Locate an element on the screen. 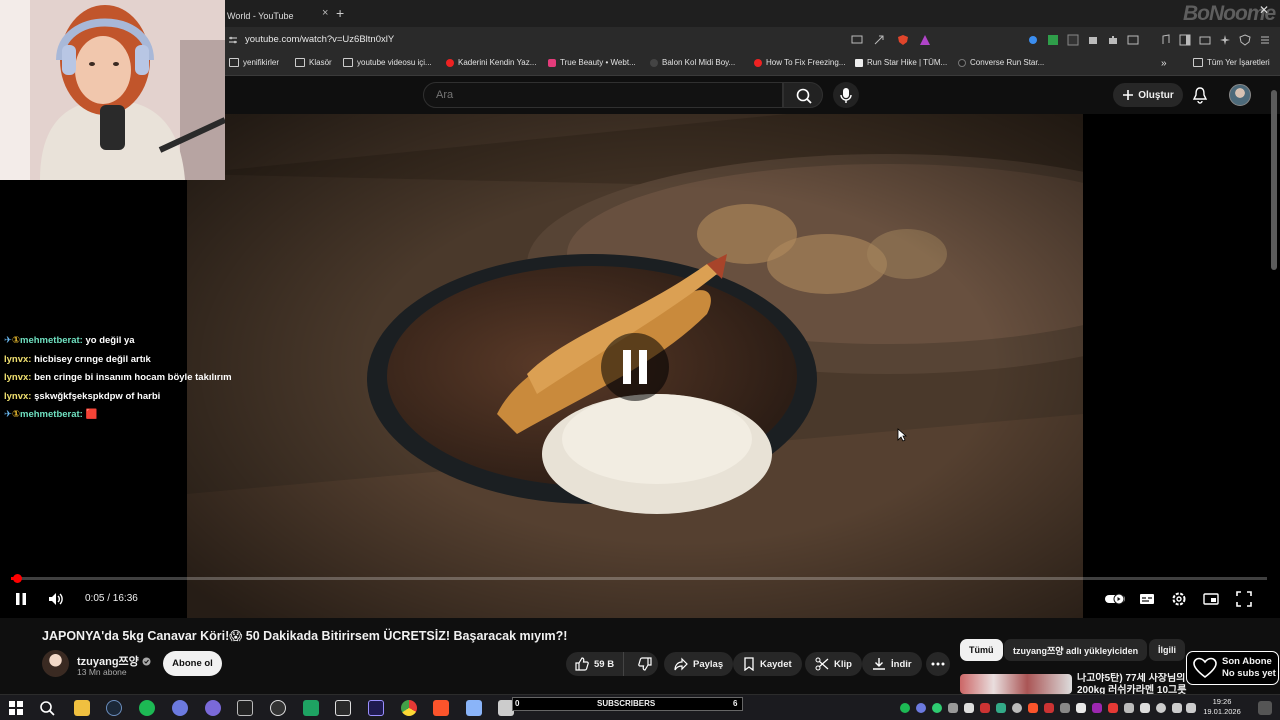 The width and height of the screenshot is (1280, 720). channel-avatar is located at coordinates (55, 663).